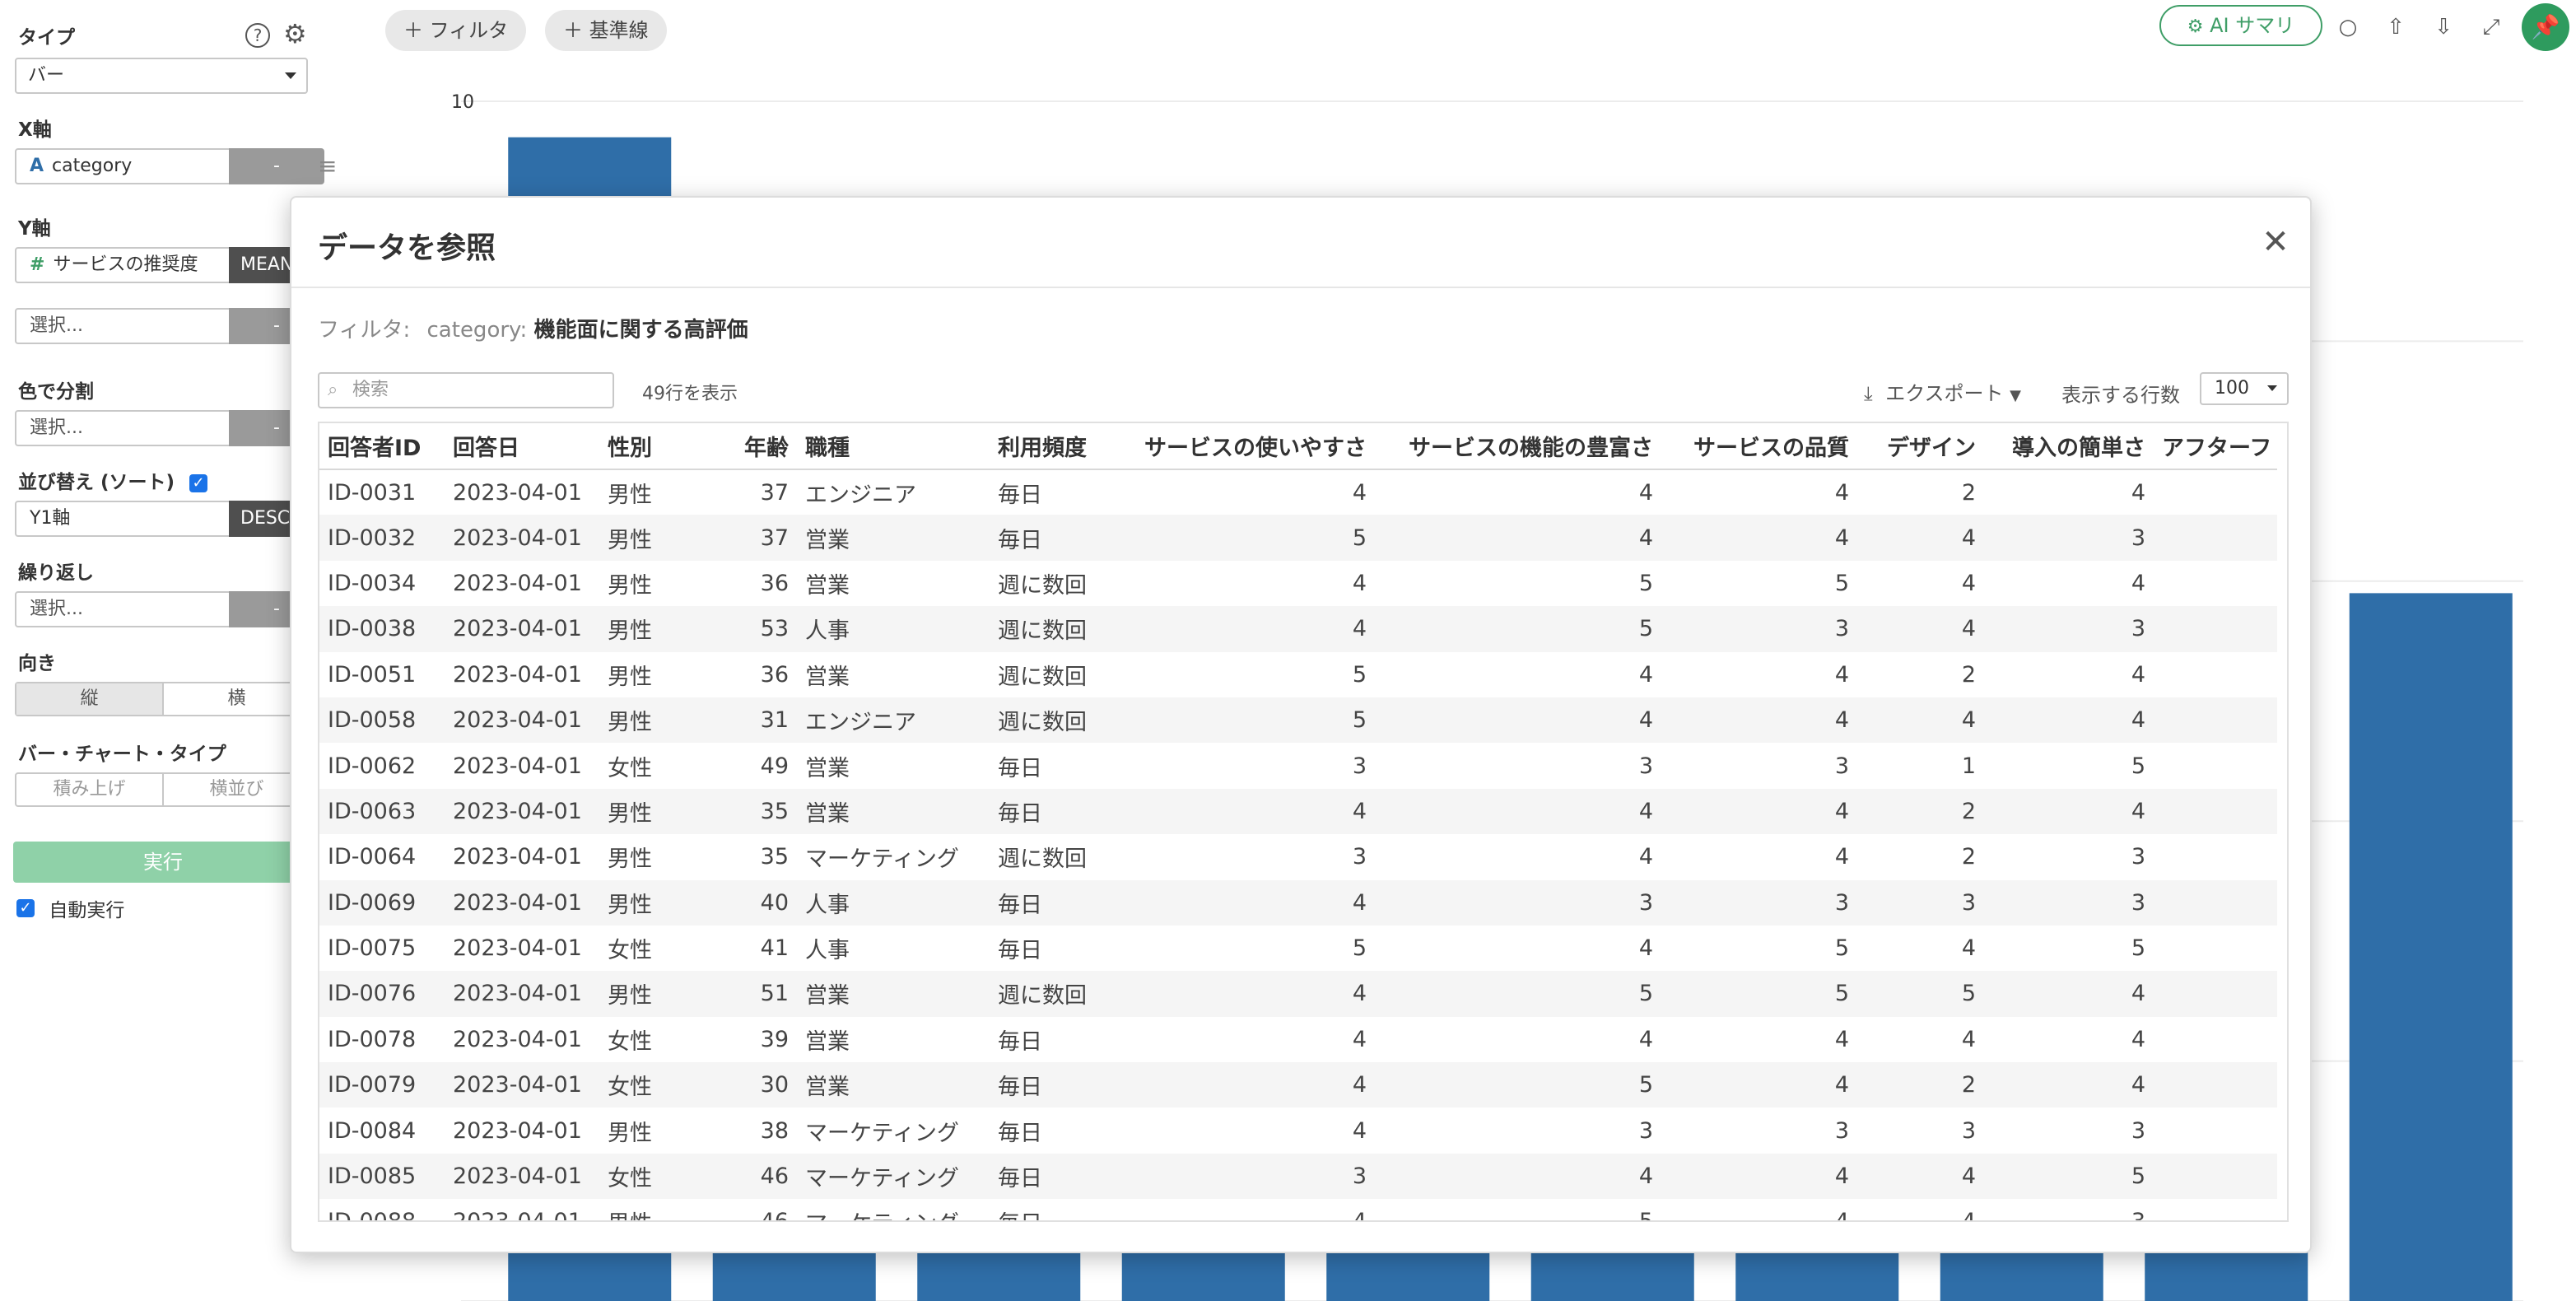 This screenshot has height=1301, width=2576. Describe the element at coordinates (2069, 446) in the screenshot. I see `column-header: 導入の簡単さ` at that location.